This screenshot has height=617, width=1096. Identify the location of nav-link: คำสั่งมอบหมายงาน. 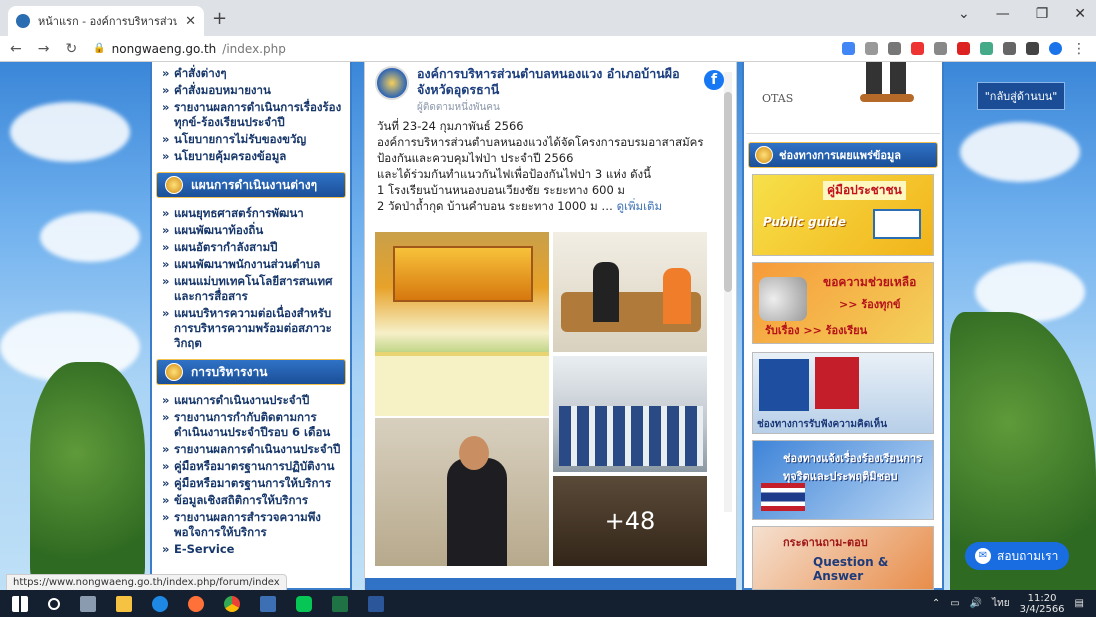
(252, 90).